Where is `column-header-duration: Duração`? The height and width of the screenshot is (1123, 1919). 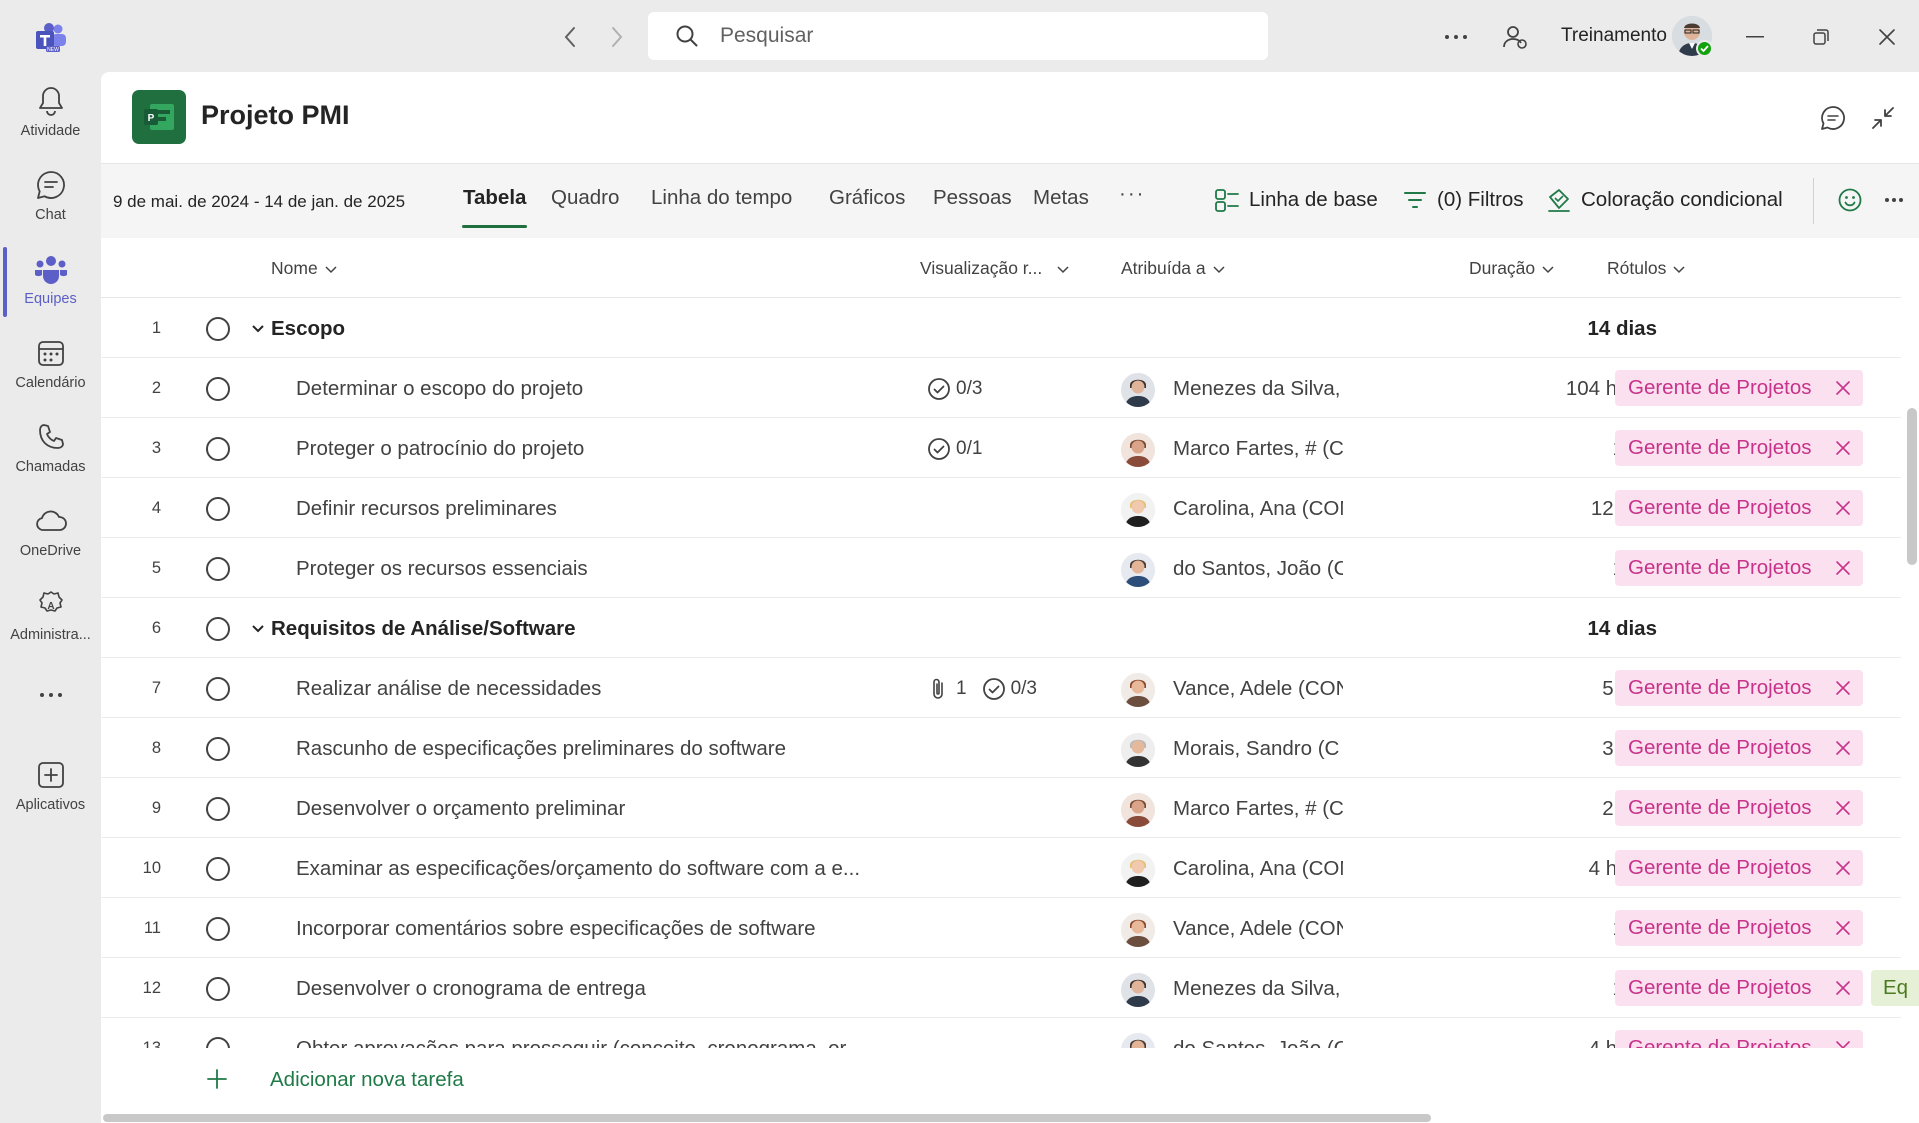
column-header-duration: Duração is located at coordinates (1512, 268).